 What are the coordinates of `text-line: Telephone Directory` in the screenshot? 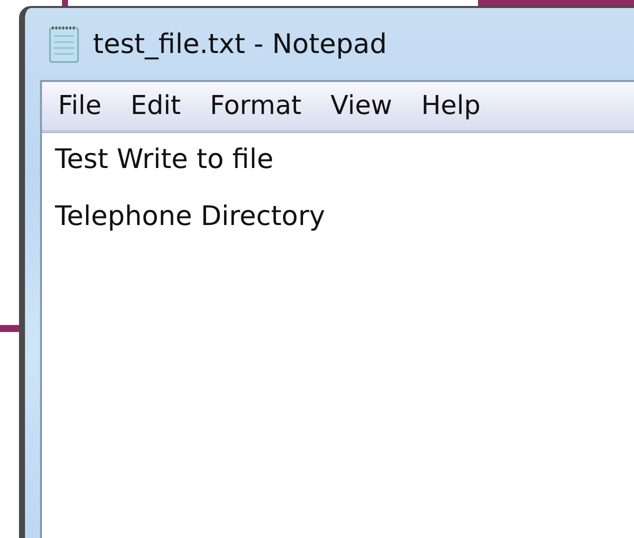 It's located at (190, 217).